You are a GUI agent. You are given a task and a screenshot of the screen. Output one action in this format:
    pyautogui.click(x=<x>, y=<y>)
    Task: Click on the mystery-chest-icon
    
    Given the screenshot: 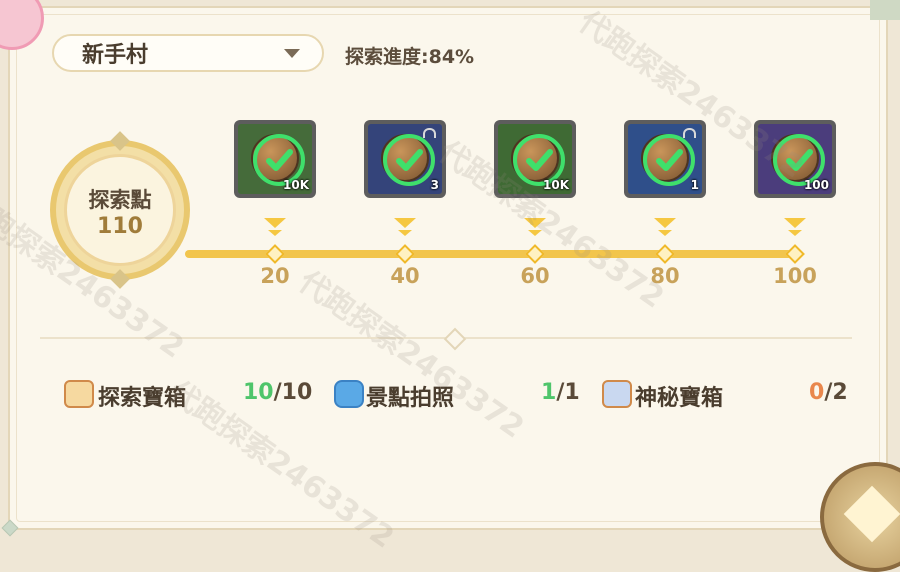 What is the action you would take?
    pyautogui.click(x=617, y=394)
    